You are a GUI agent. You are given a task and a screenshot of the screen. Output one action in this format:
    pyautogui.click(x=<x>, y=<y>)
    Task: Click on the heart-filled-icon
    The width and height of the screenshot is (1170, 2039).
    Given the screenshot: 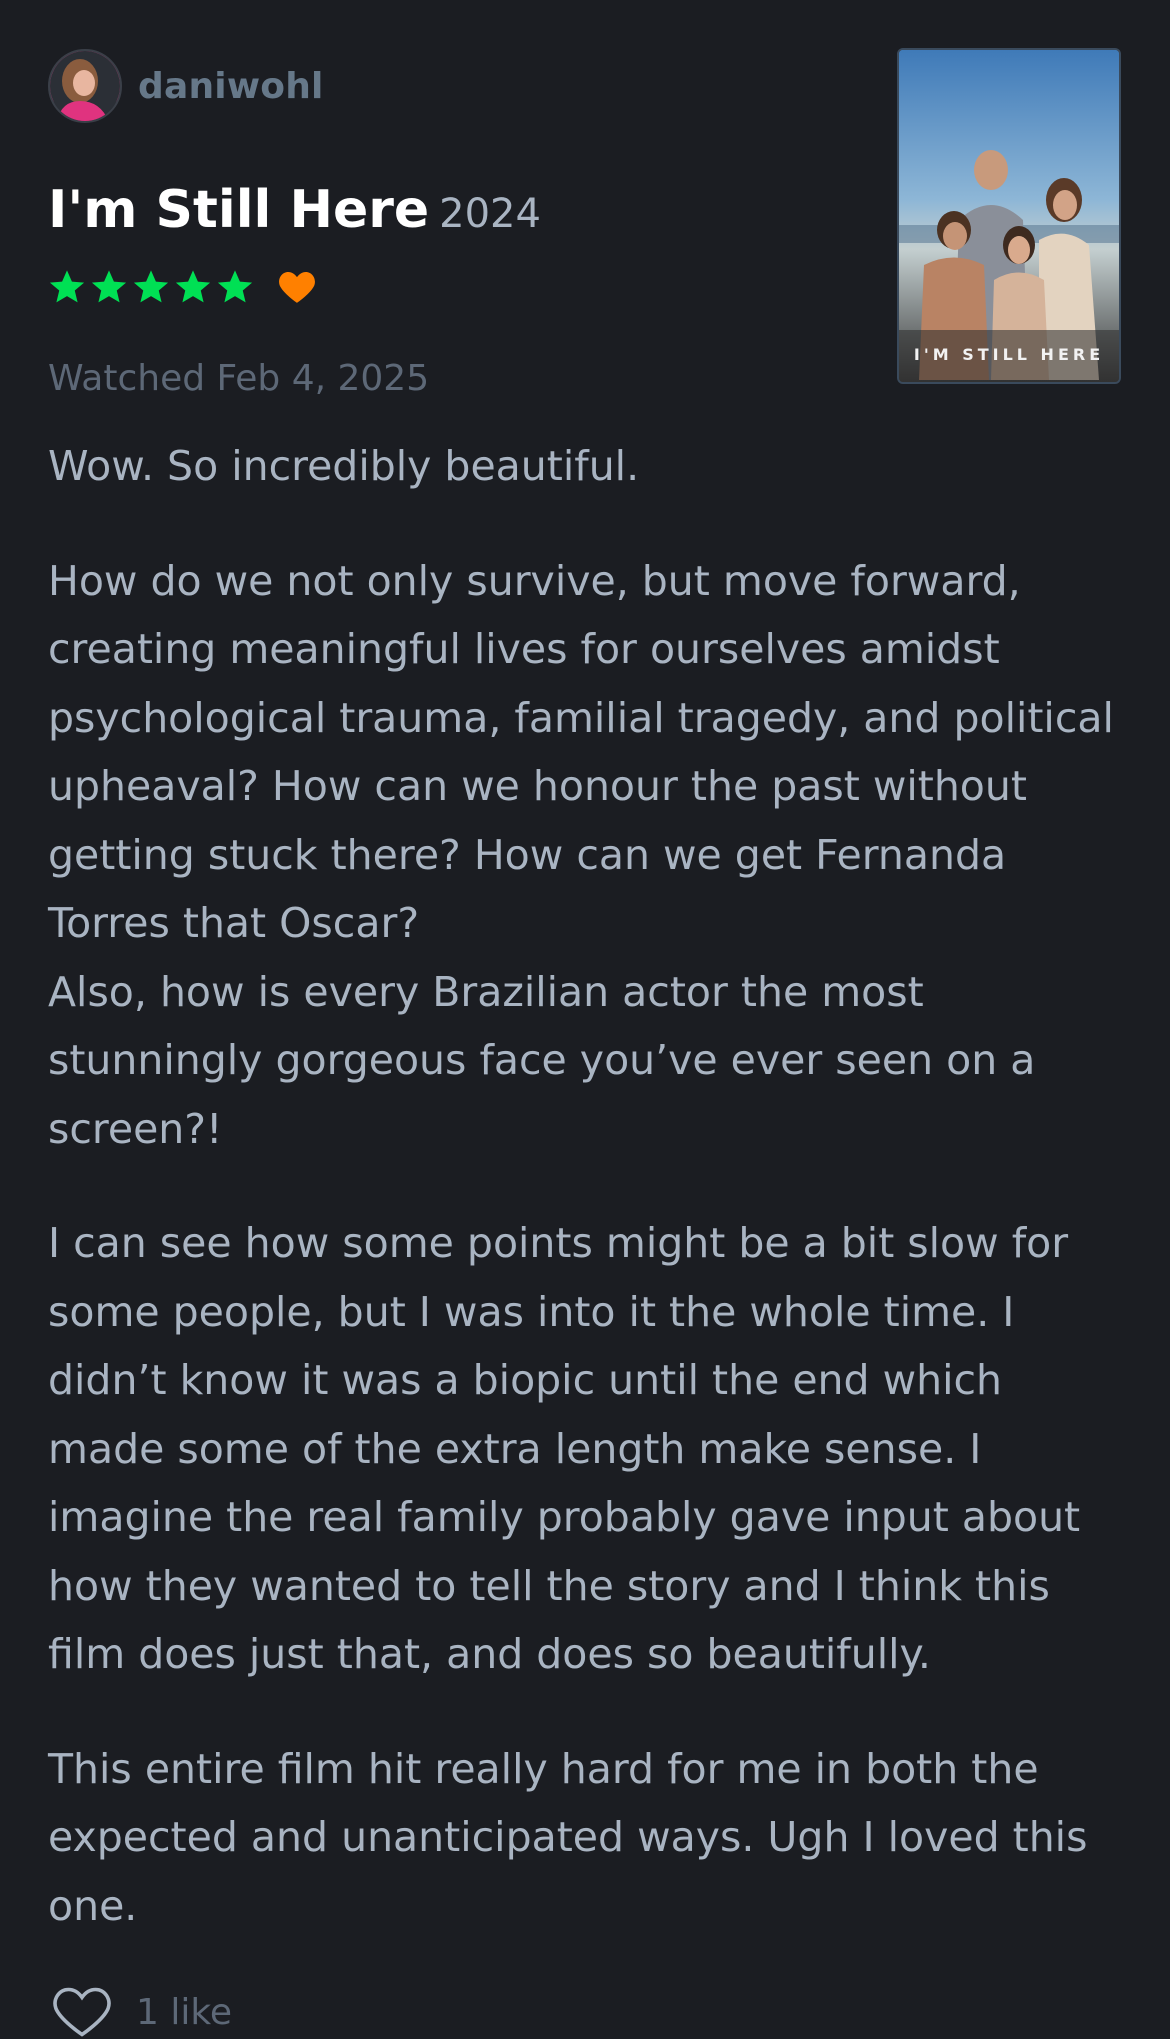 What is the action you would take?
    pyautogui.click(x=297, y=287)
    